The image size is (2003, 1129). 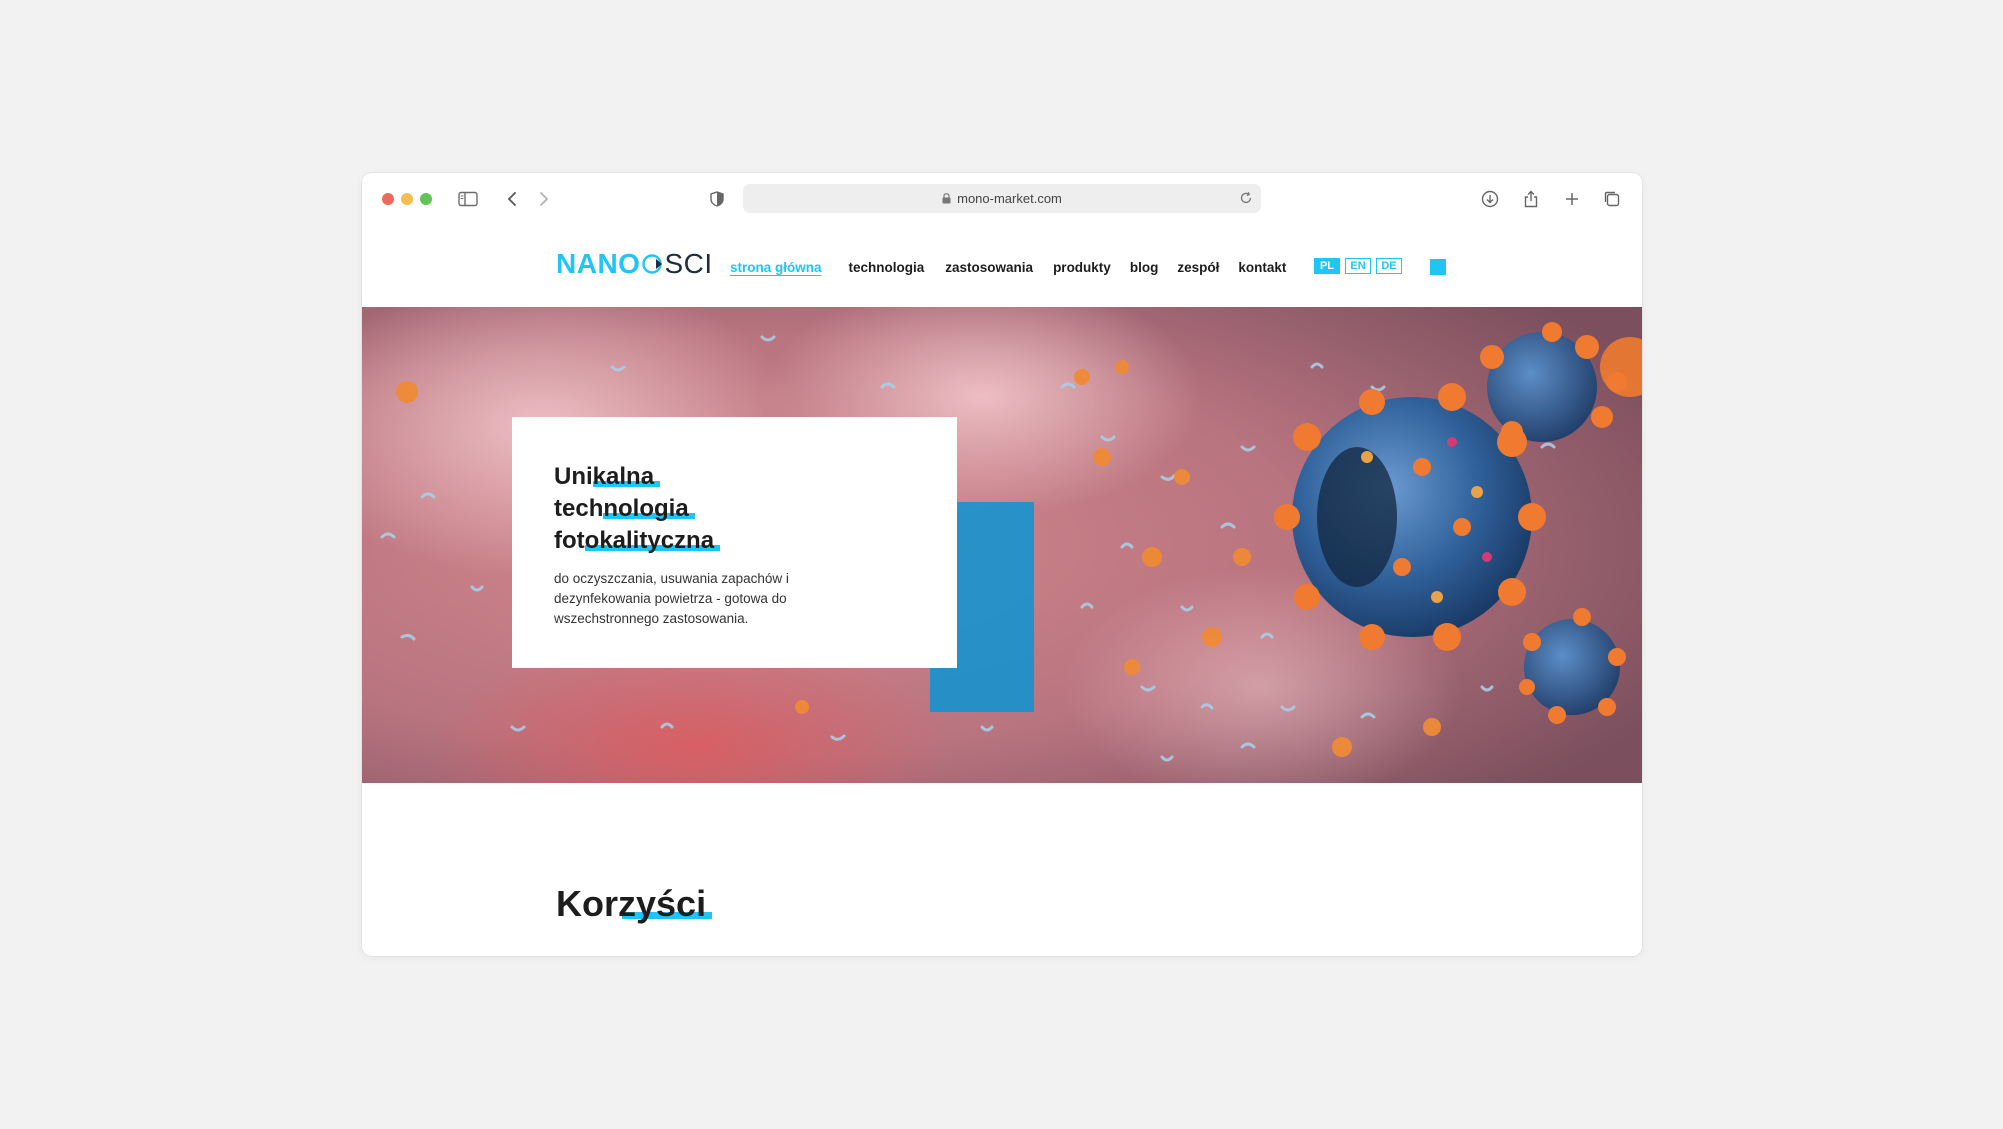 I want to click on language-switcher: PL EN DE, so click(x=1360, y=266).